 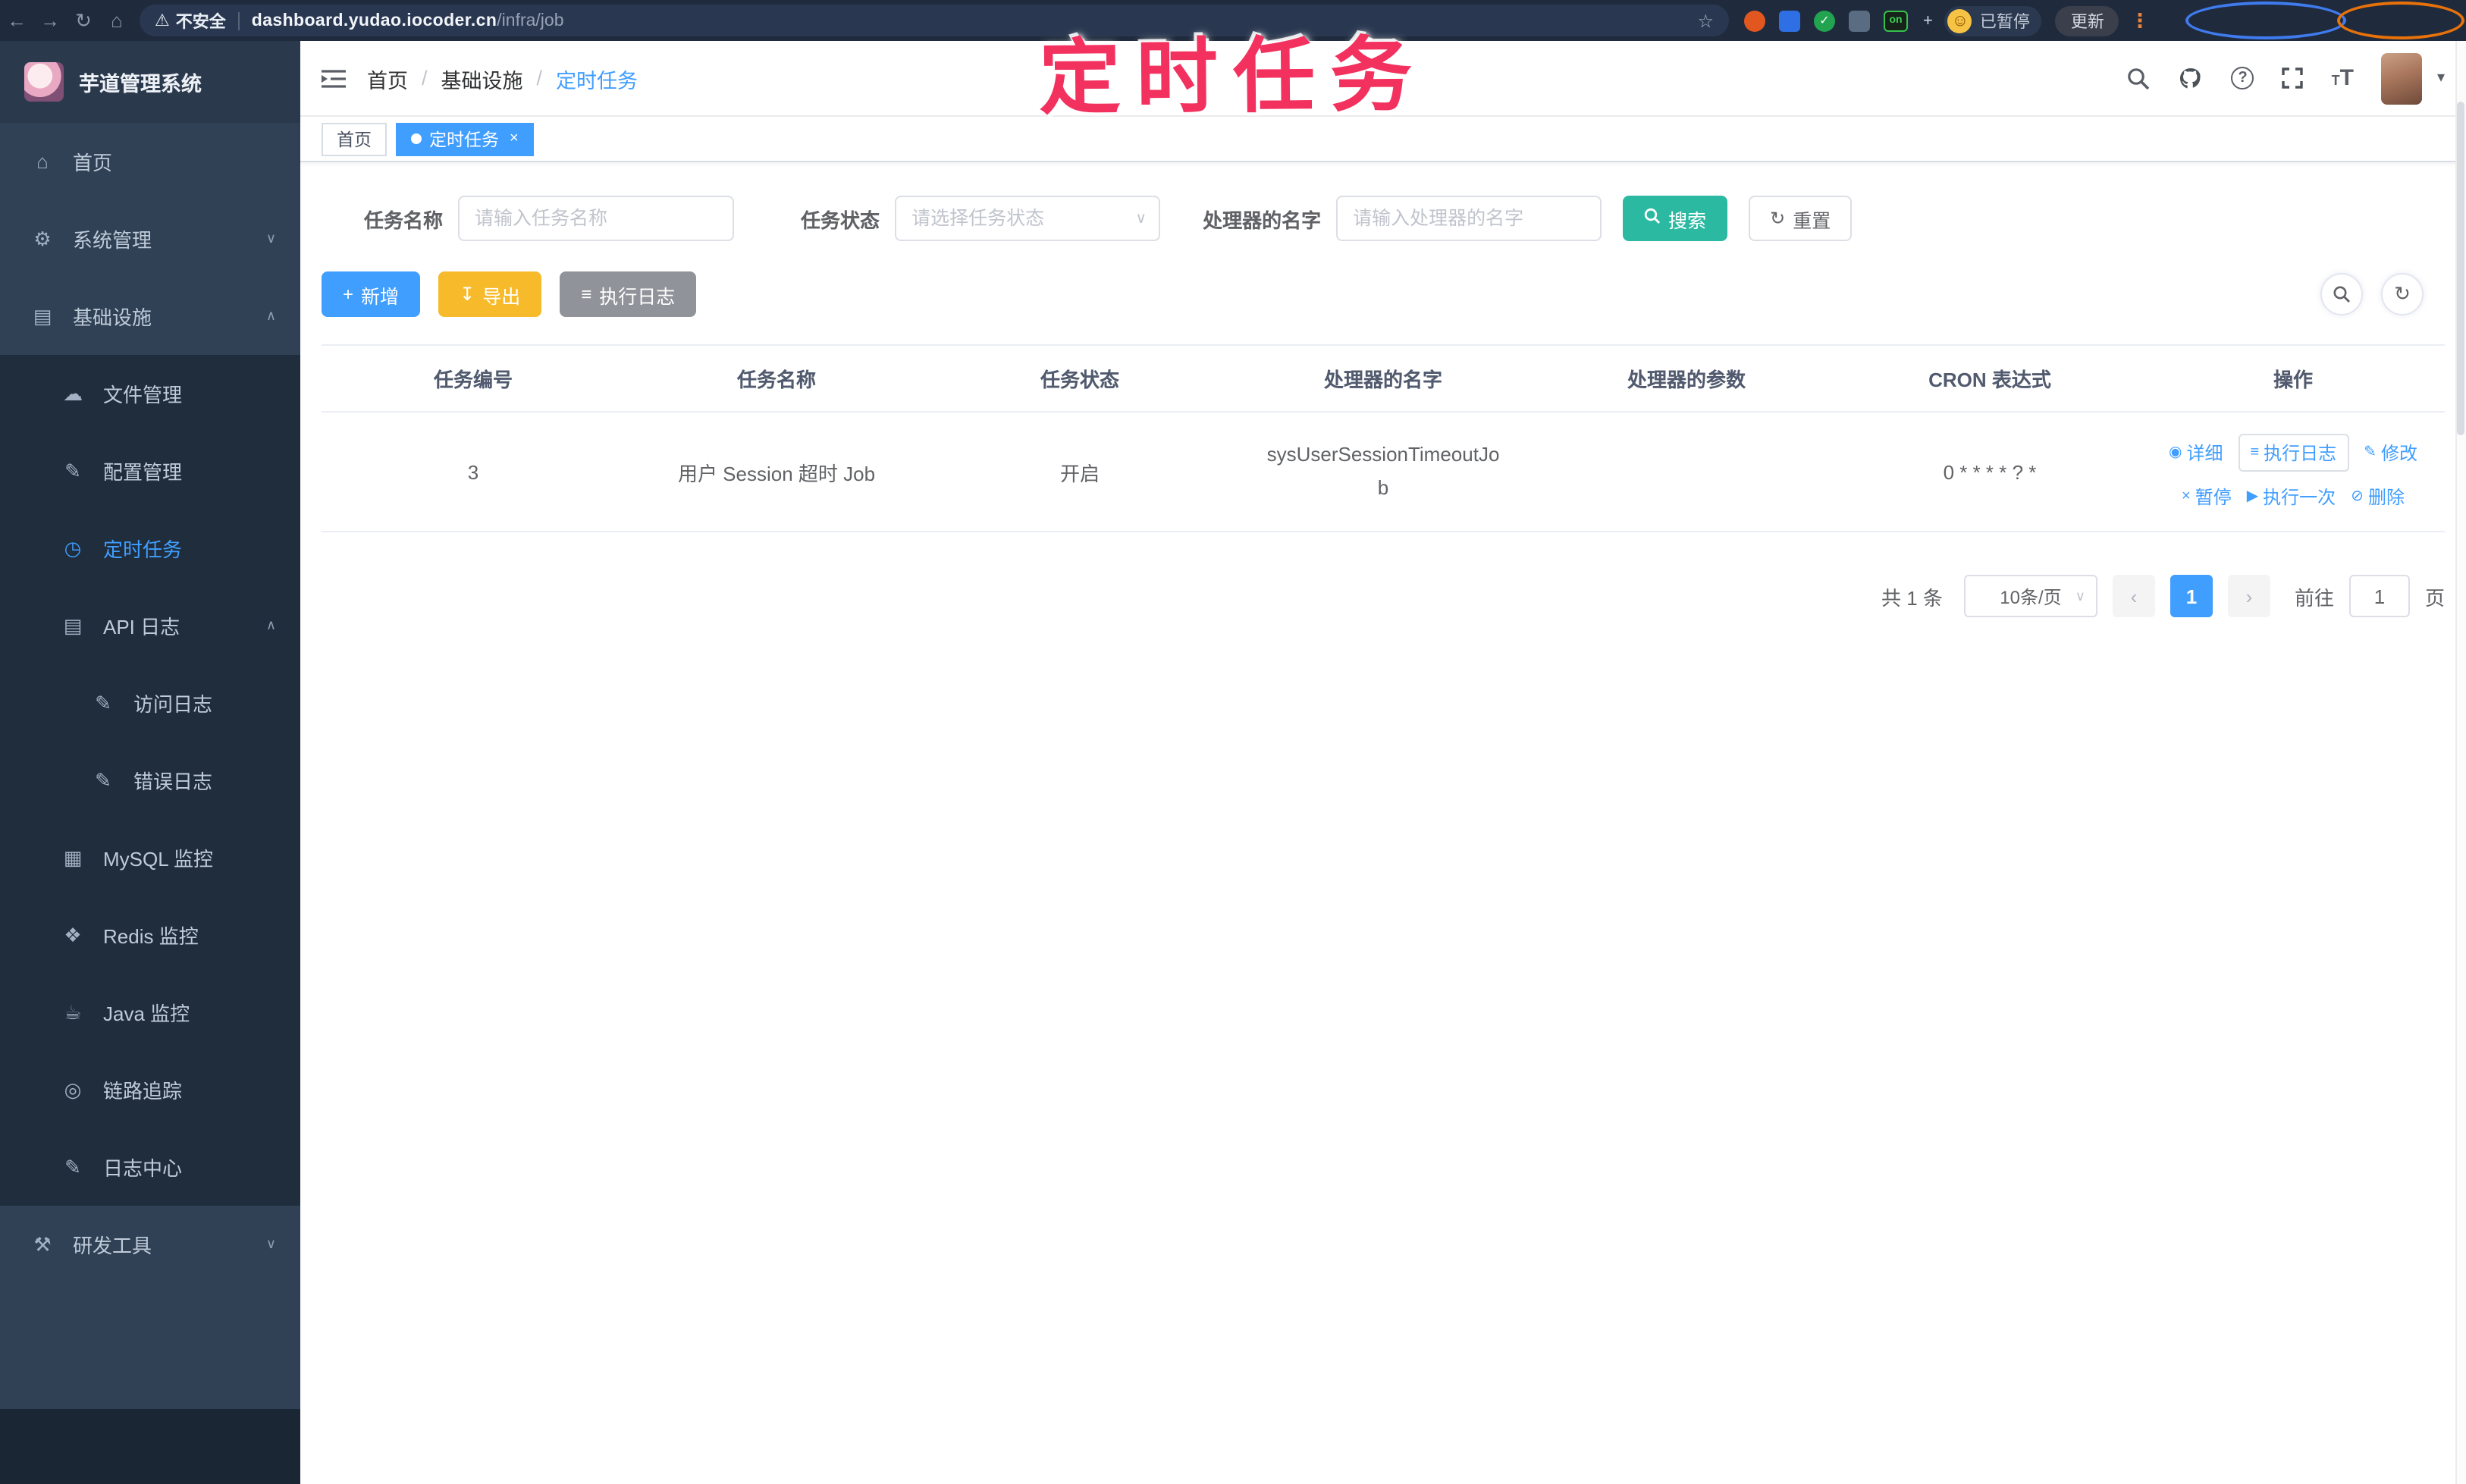 What do you see at coordinates (150, 162) in the screenshot?
I see `sidebar-item-home: ⌂ 首页` at bounding box center [150, 162].